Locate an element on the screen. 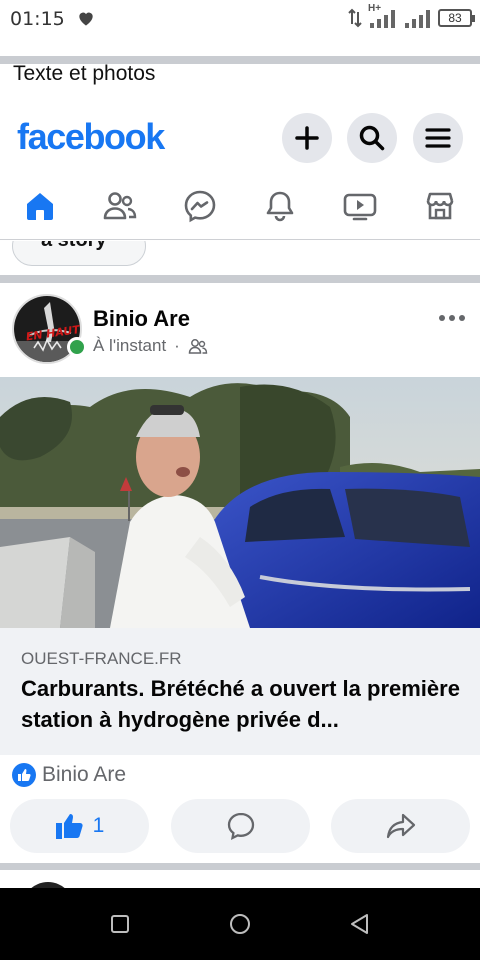  story-button-label: a story is located at coordinates (74, 246).